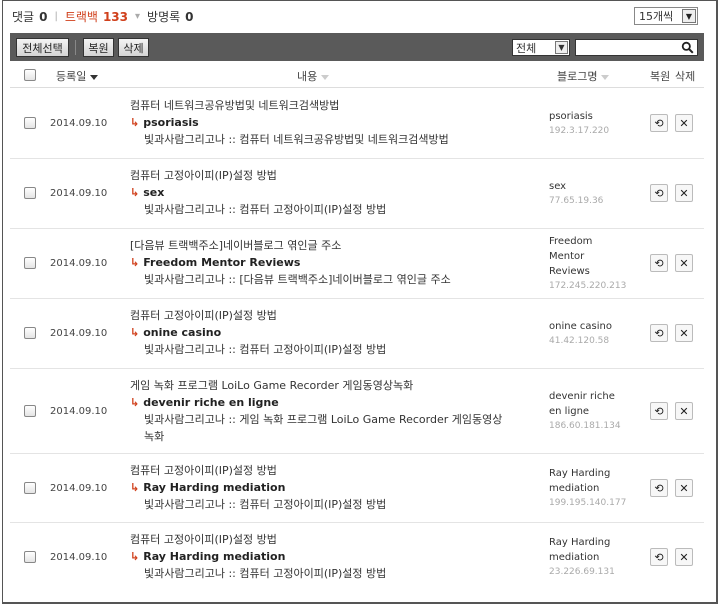 The width and height of the screenshot is (720, 606). I want to click on row-content: 컴퓨터 고정아이피(IP)설정 방법 ↳ sex 빛과사람그리고나 :, so click(327, 192).